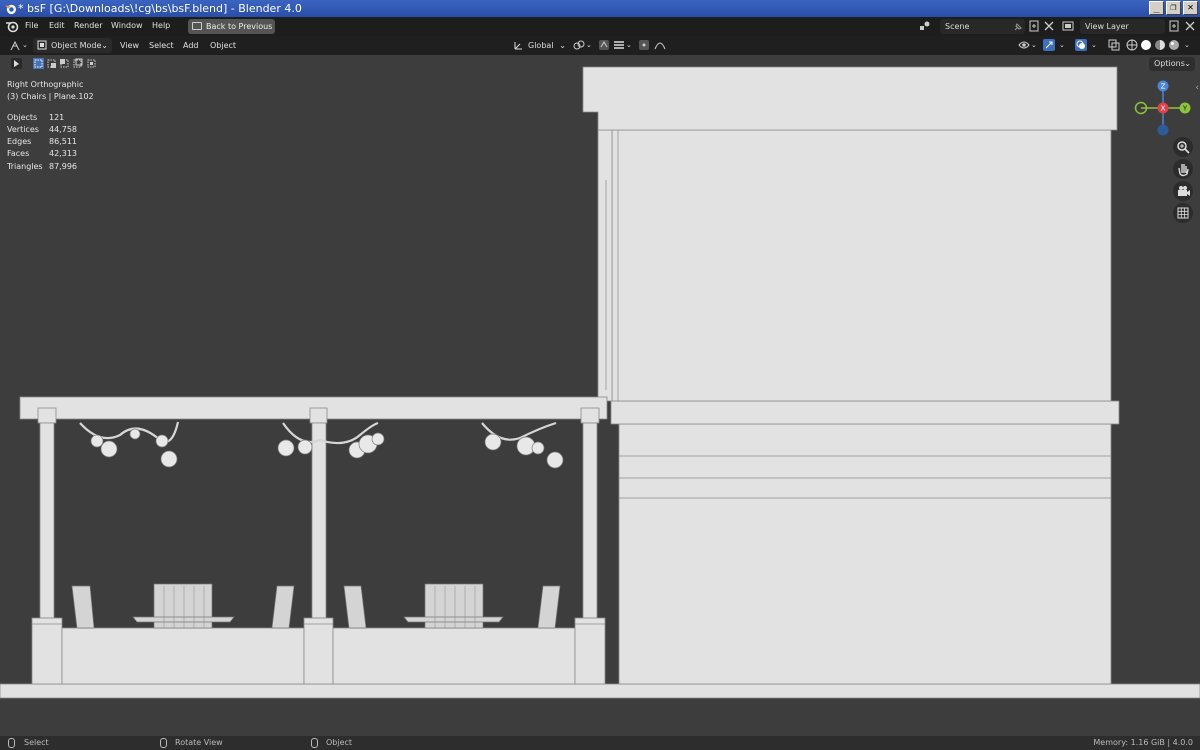 This screenshot has height=750, width=1200. What do you see at coordinates (239, 26) in the screenshot?
I see `back-to-previous-label: Back to Previous` at bounding box center [239, 26].